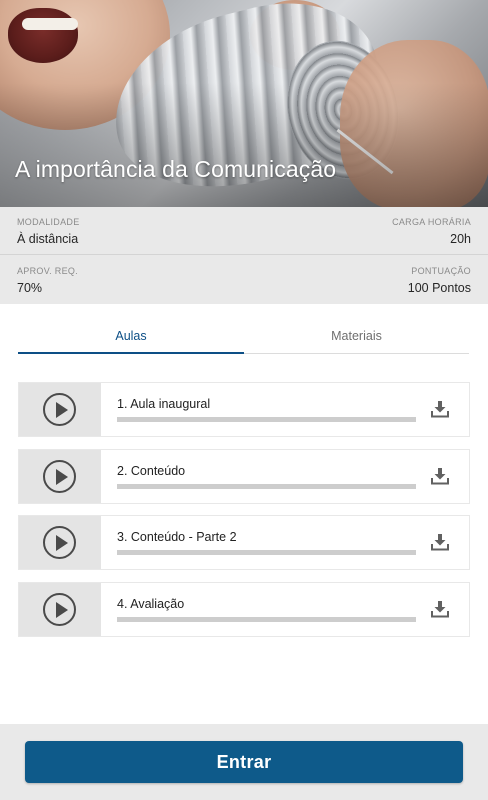 This screenshot has height=800, width=488. Describe the element at coordinates (177, 537) in the screenshot. I see `lesson-title: 3. Conteúdo - Parte 2` at that location.